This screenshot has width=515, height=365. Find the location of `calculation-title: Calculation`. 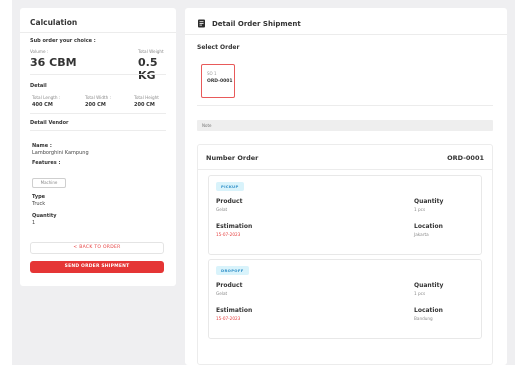

calculation-title: Calculation is located at coordinates (54, 22).